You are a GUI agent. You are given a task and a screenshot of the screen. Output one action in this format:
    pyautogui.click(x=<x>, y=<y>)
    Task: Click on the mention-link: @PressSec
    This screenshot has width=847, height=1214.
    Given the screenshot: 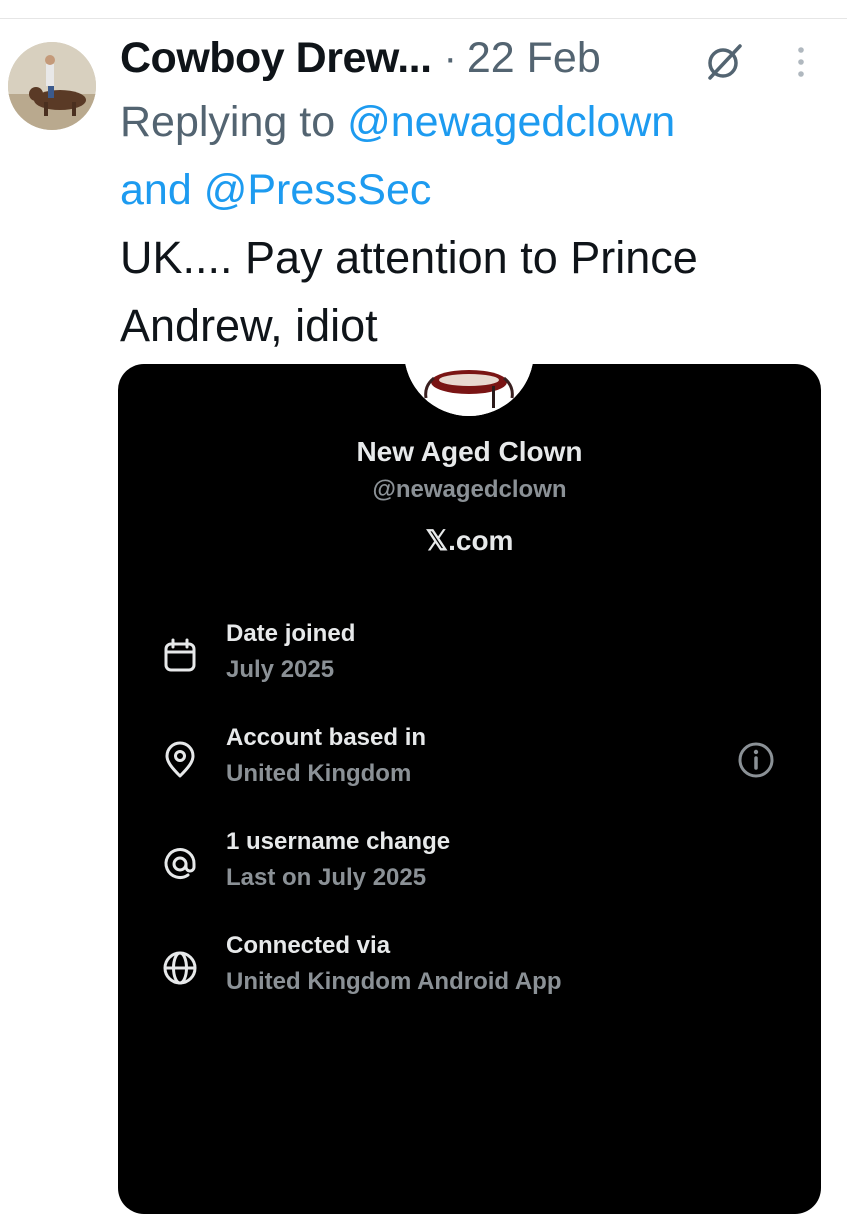 What is the action you would take?
    pyautogui.click(x=318, y=190)
    